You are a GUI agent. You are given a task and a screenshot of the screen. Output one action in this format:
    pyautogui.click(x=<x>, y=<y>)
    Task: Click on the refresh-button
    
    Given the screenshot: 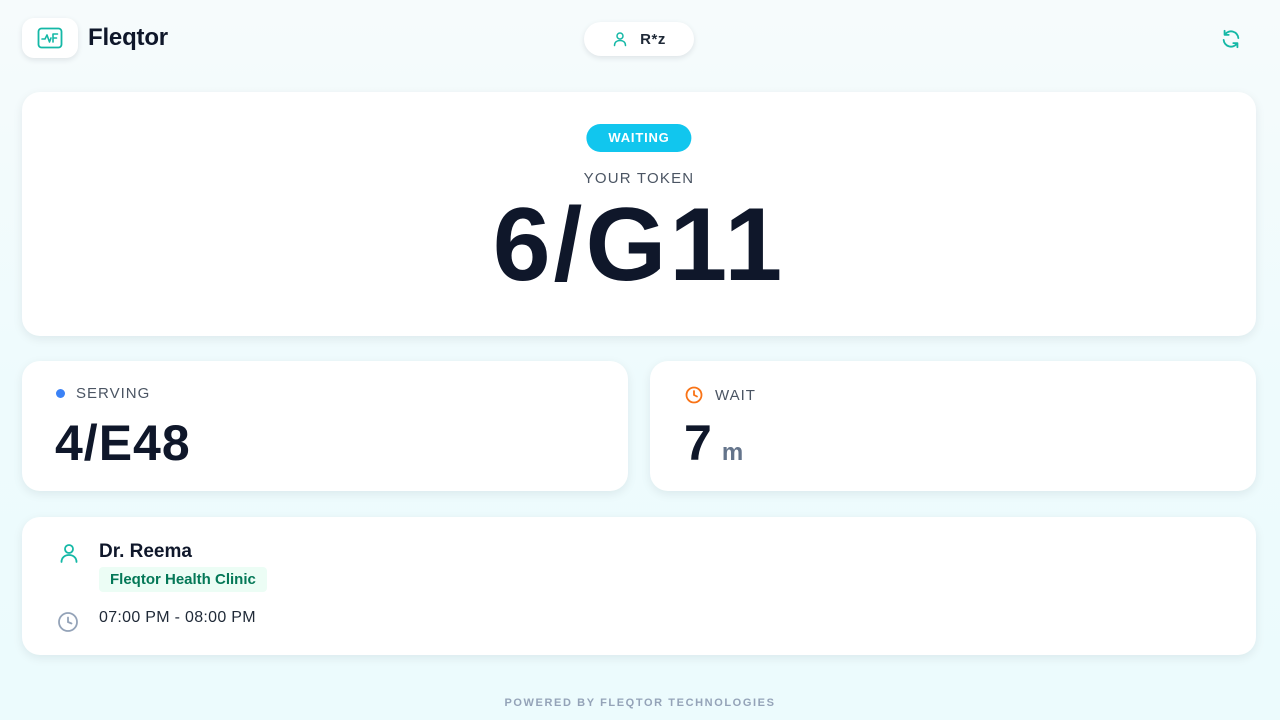 What is the action you would take?
    pyautogui.click(x=1231, y=39)
    